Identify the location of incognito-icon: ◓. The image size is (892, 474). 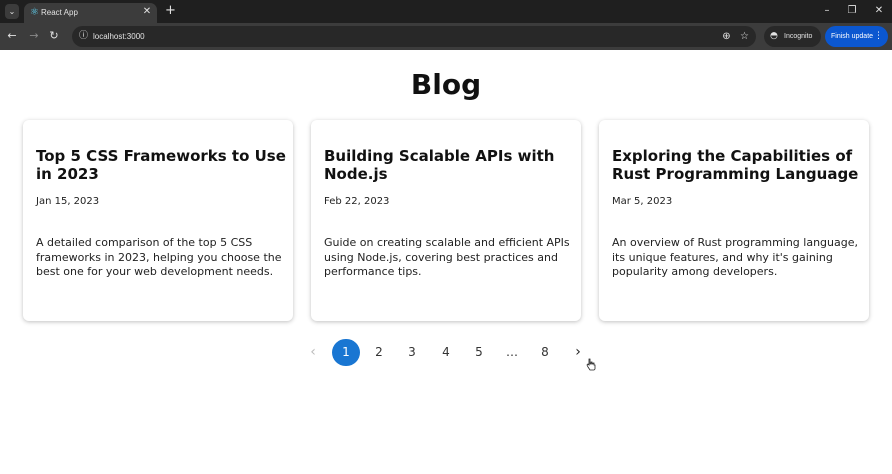
(774, 36).